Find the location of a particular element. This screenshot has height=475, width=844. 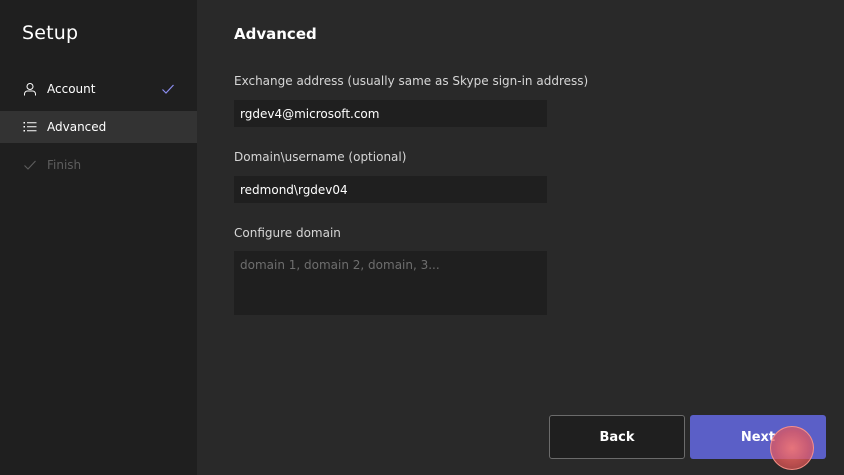

next-button: Next is located at coordinates (758, 437).